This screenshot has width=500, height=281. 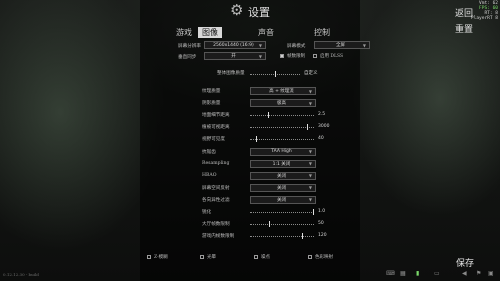 What do you see at coordinates (187, 57) in the screenshot?
I see `vsync-label: 垂直同步` at bounding box center [187, 57].